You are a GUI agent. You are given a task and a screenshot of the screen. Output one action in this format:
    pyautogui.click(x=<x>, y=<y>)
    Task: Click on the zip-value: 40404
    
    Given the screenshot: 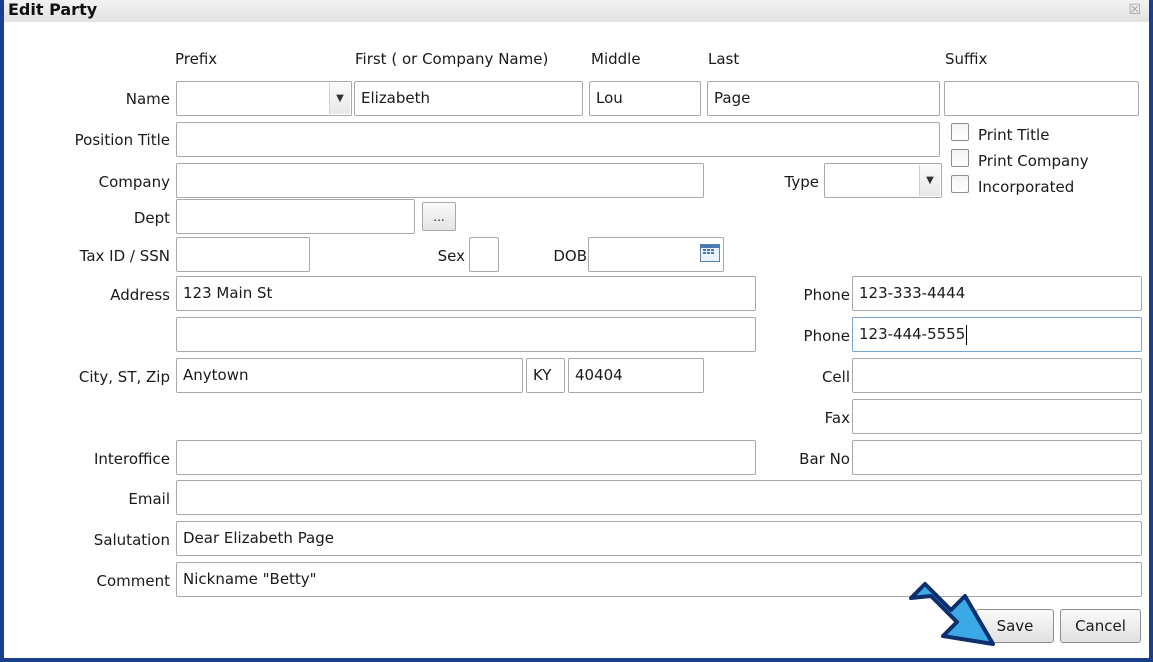 What is the action you would take?
    pyautogui.click(x=599, y=375)
    